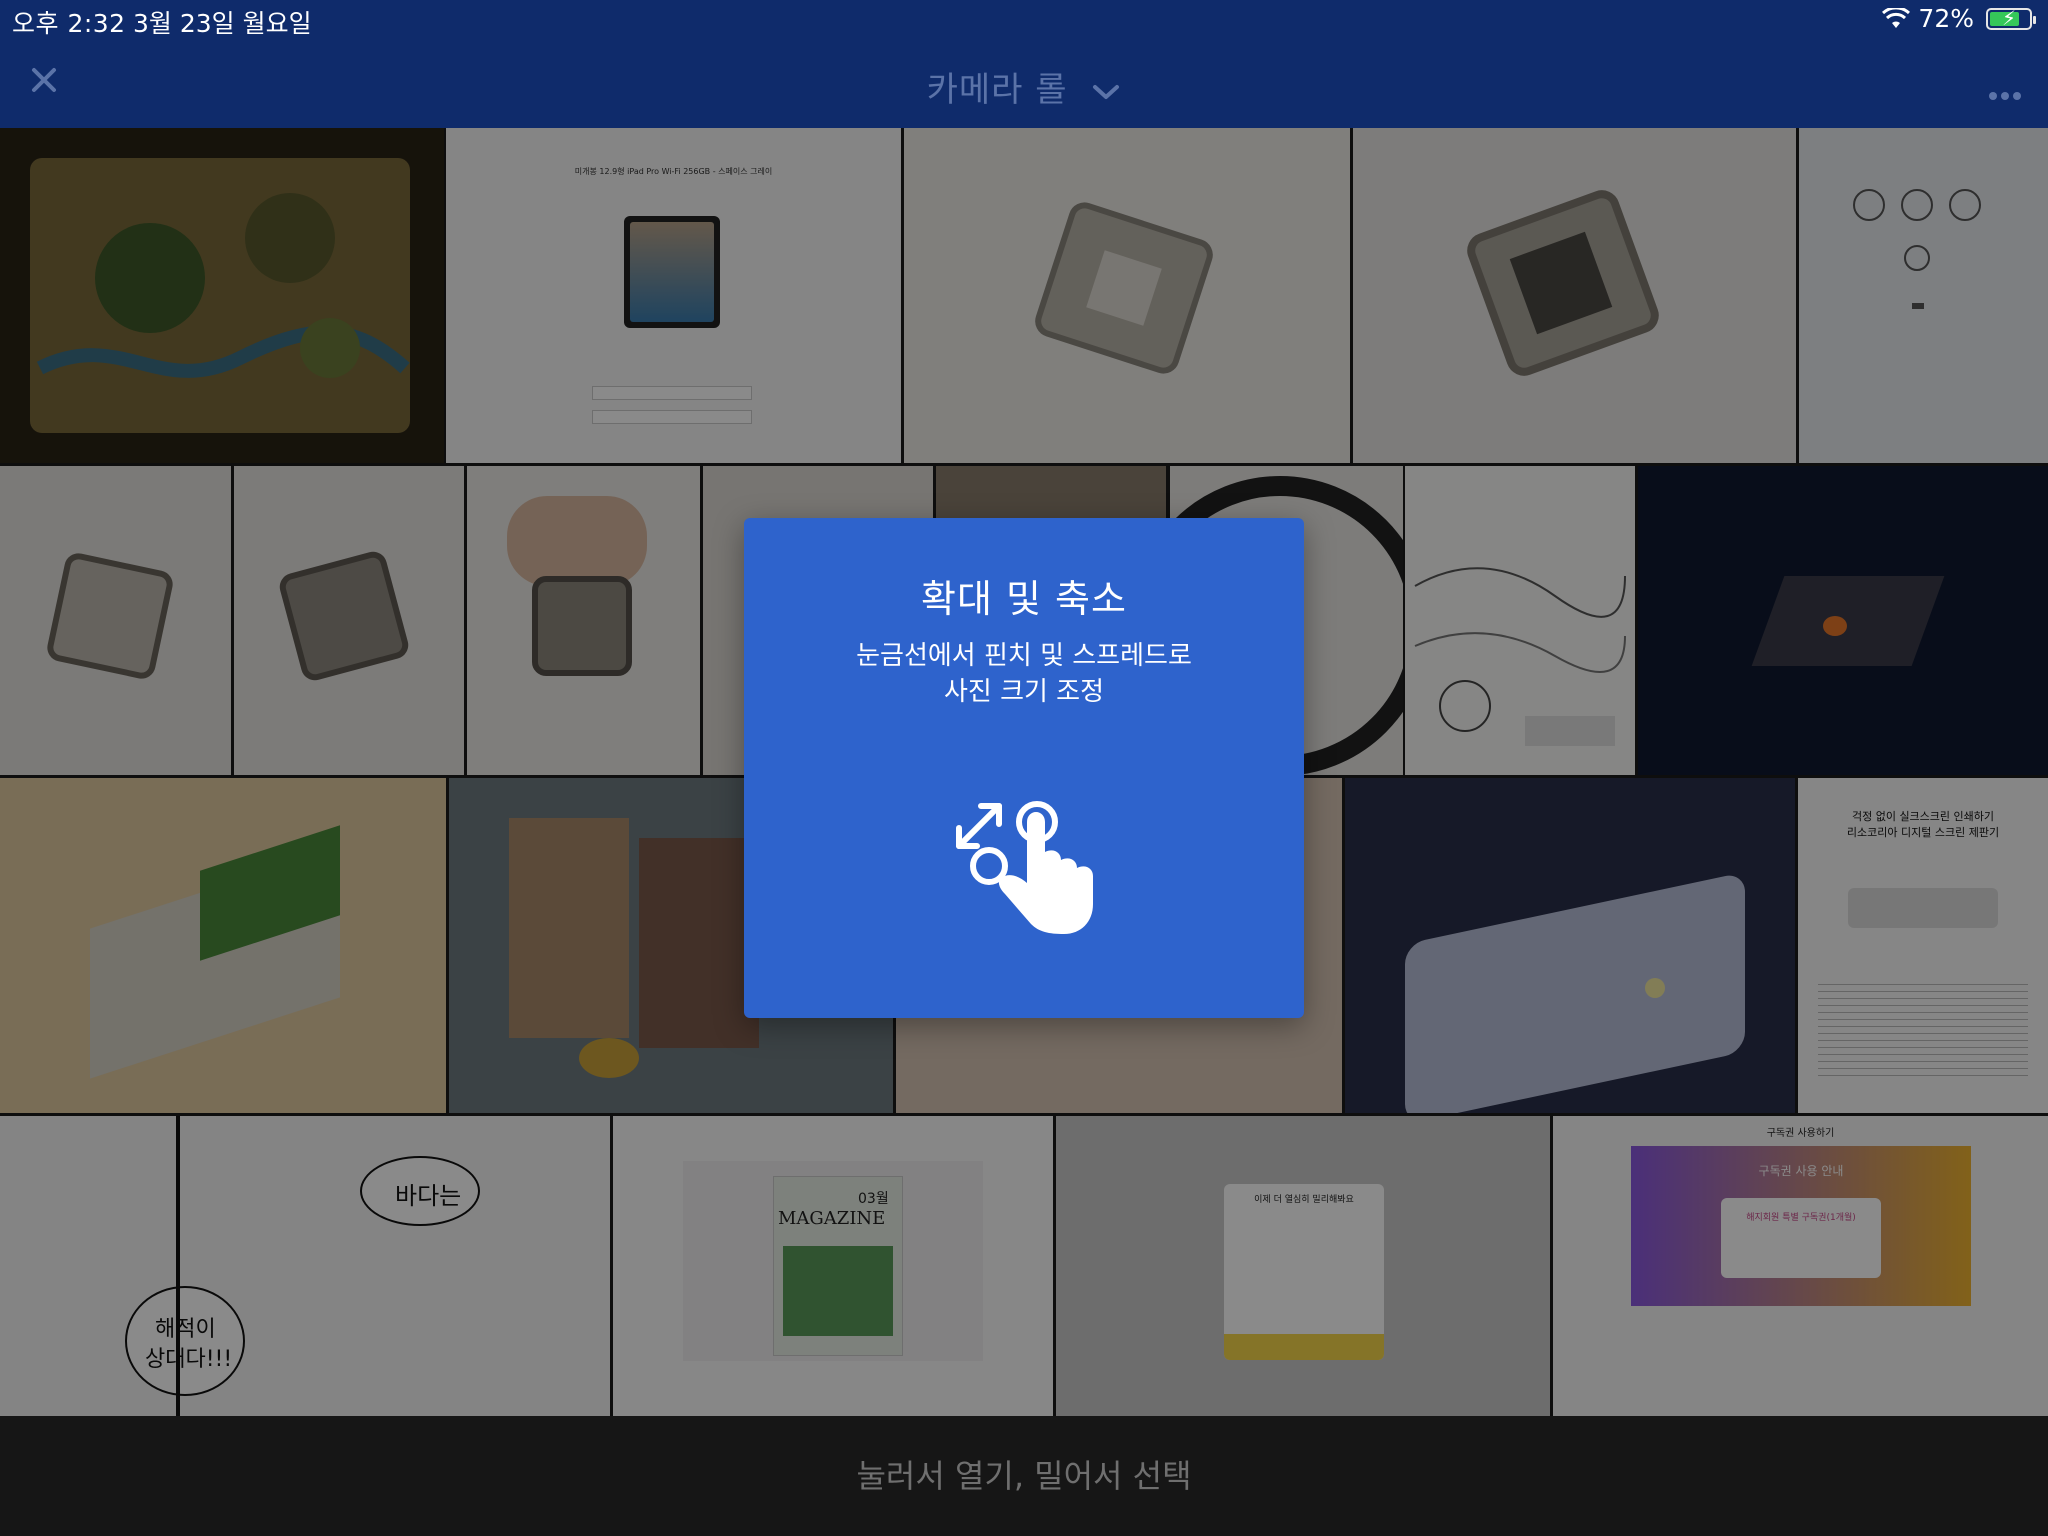 The width and height of the screenshot is (2048, 1536). I want to click on status-time: 오후 2:32, so click(69, 23).